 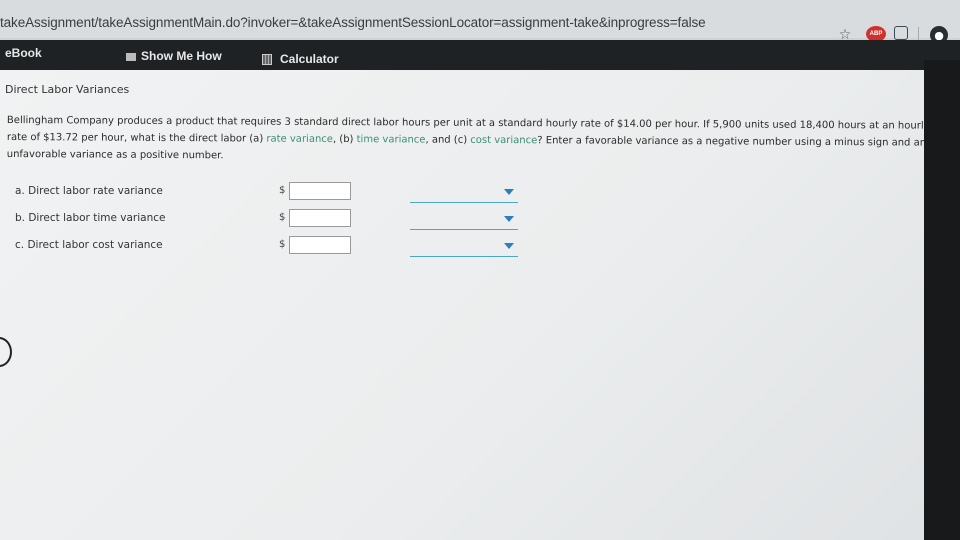 I want to click on show-me-how-label: Show Me How, so click(x=181, y=56).